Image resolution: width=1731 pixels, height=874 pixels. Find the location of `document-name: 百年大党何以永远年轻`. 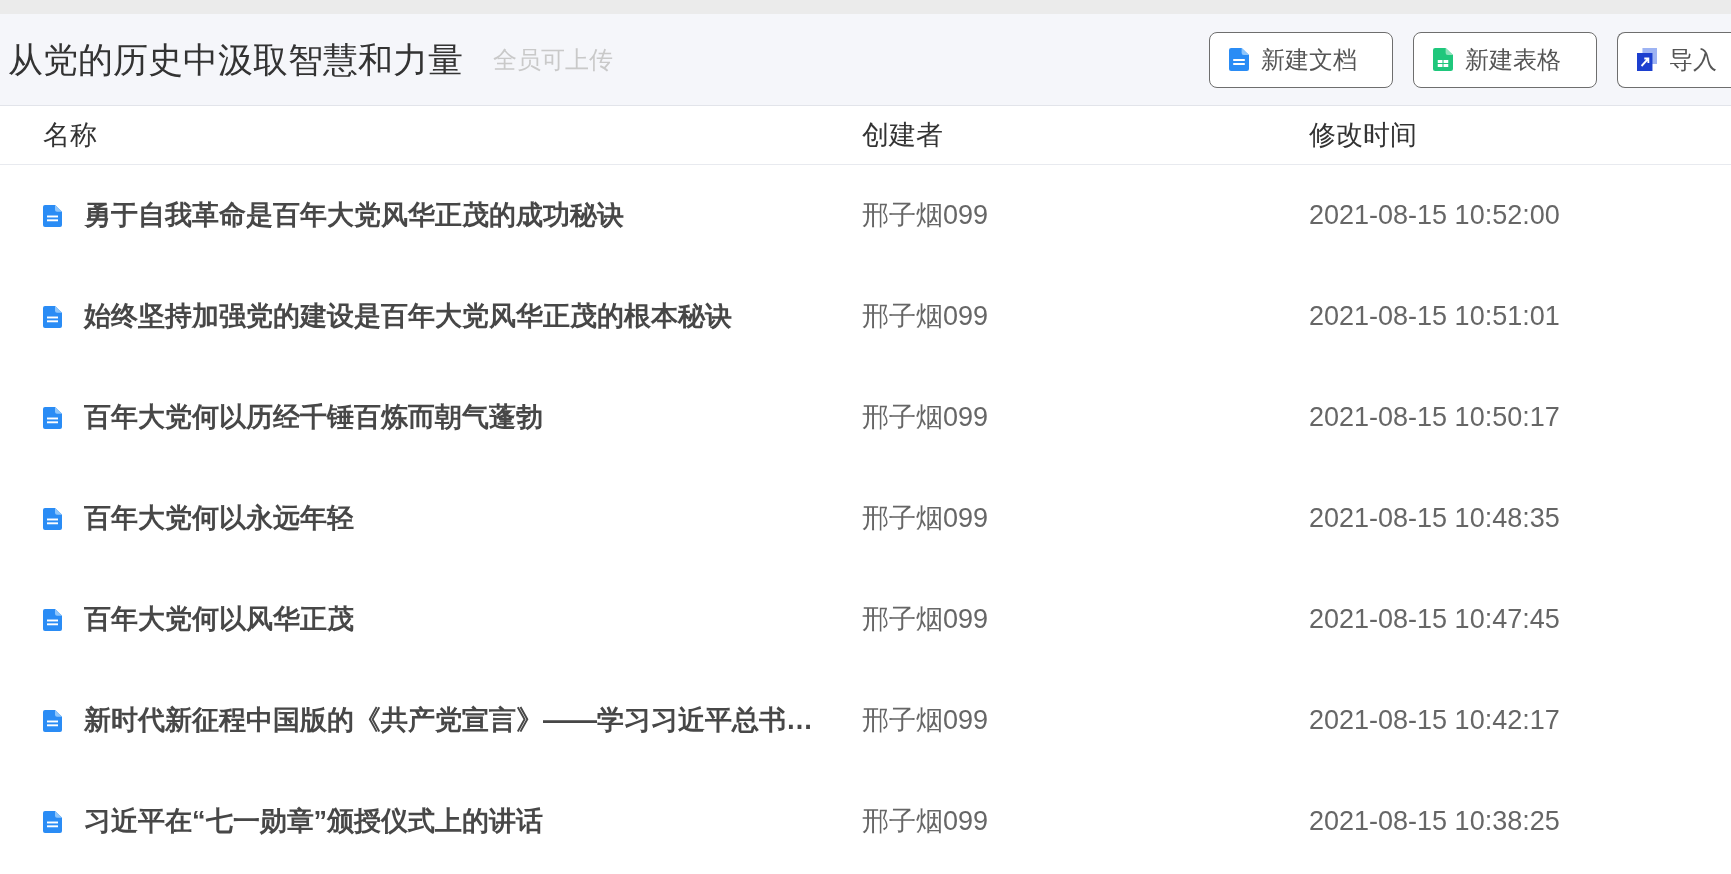

document-name: 百年大党何以永远年轻 is located at coordinates (219, 518).